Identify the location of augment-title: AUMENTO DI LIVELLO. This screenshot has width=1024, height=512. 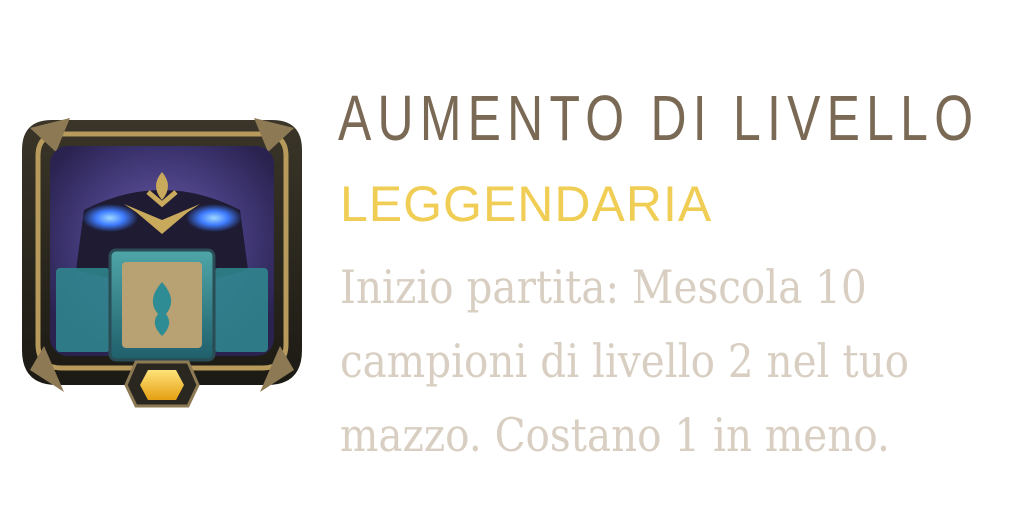
(659, 118).